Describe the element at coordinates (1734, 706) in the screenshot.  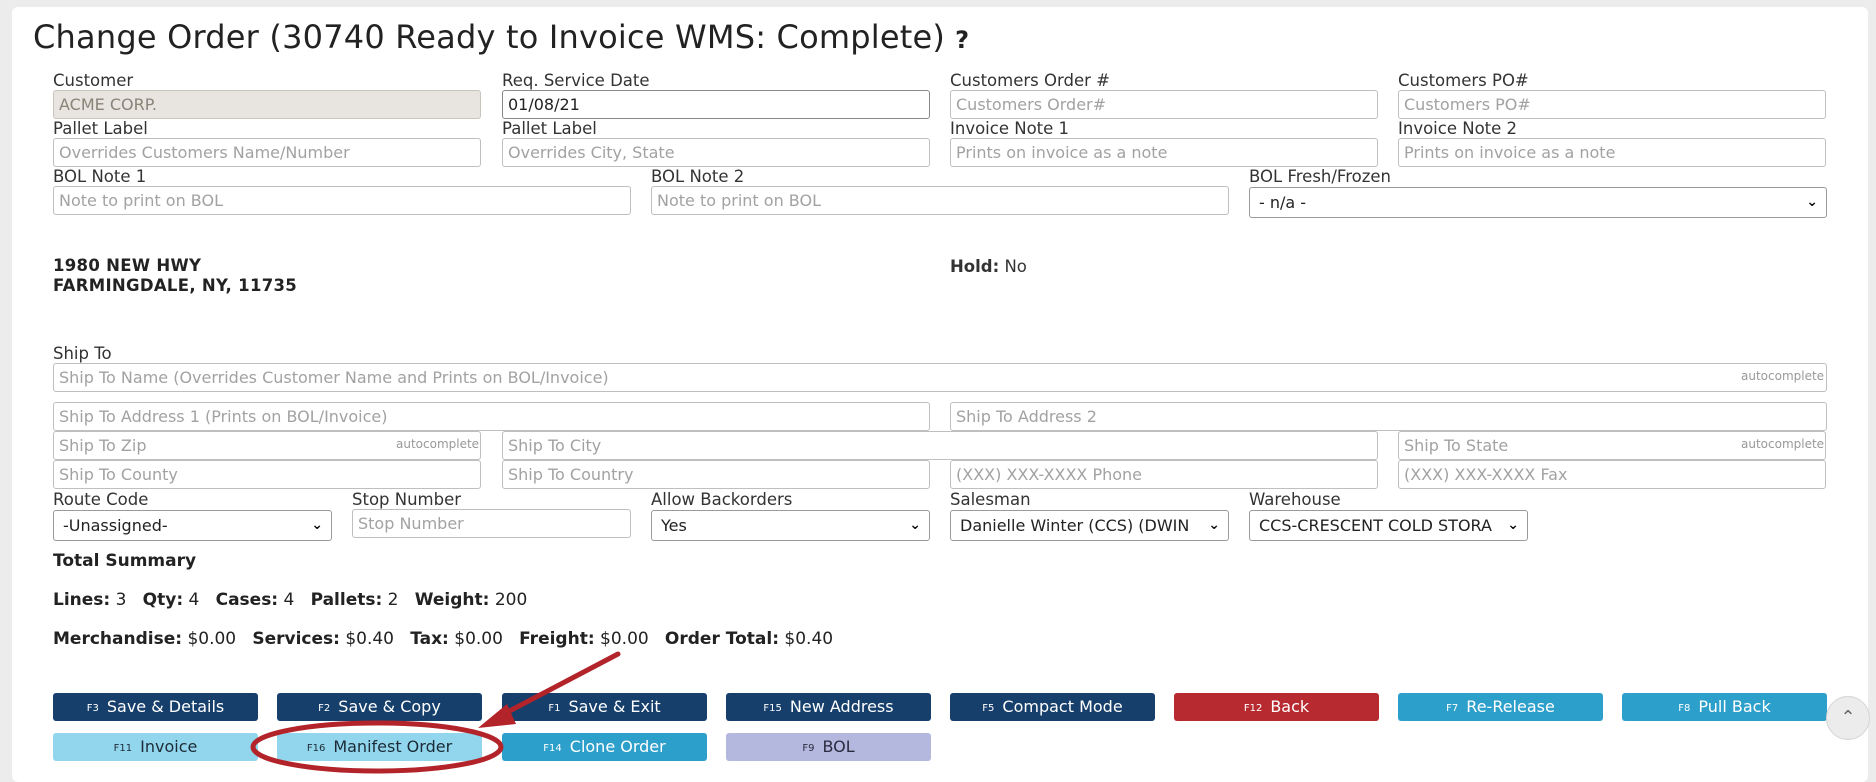
I see `button-label: Pull Back` at that location.